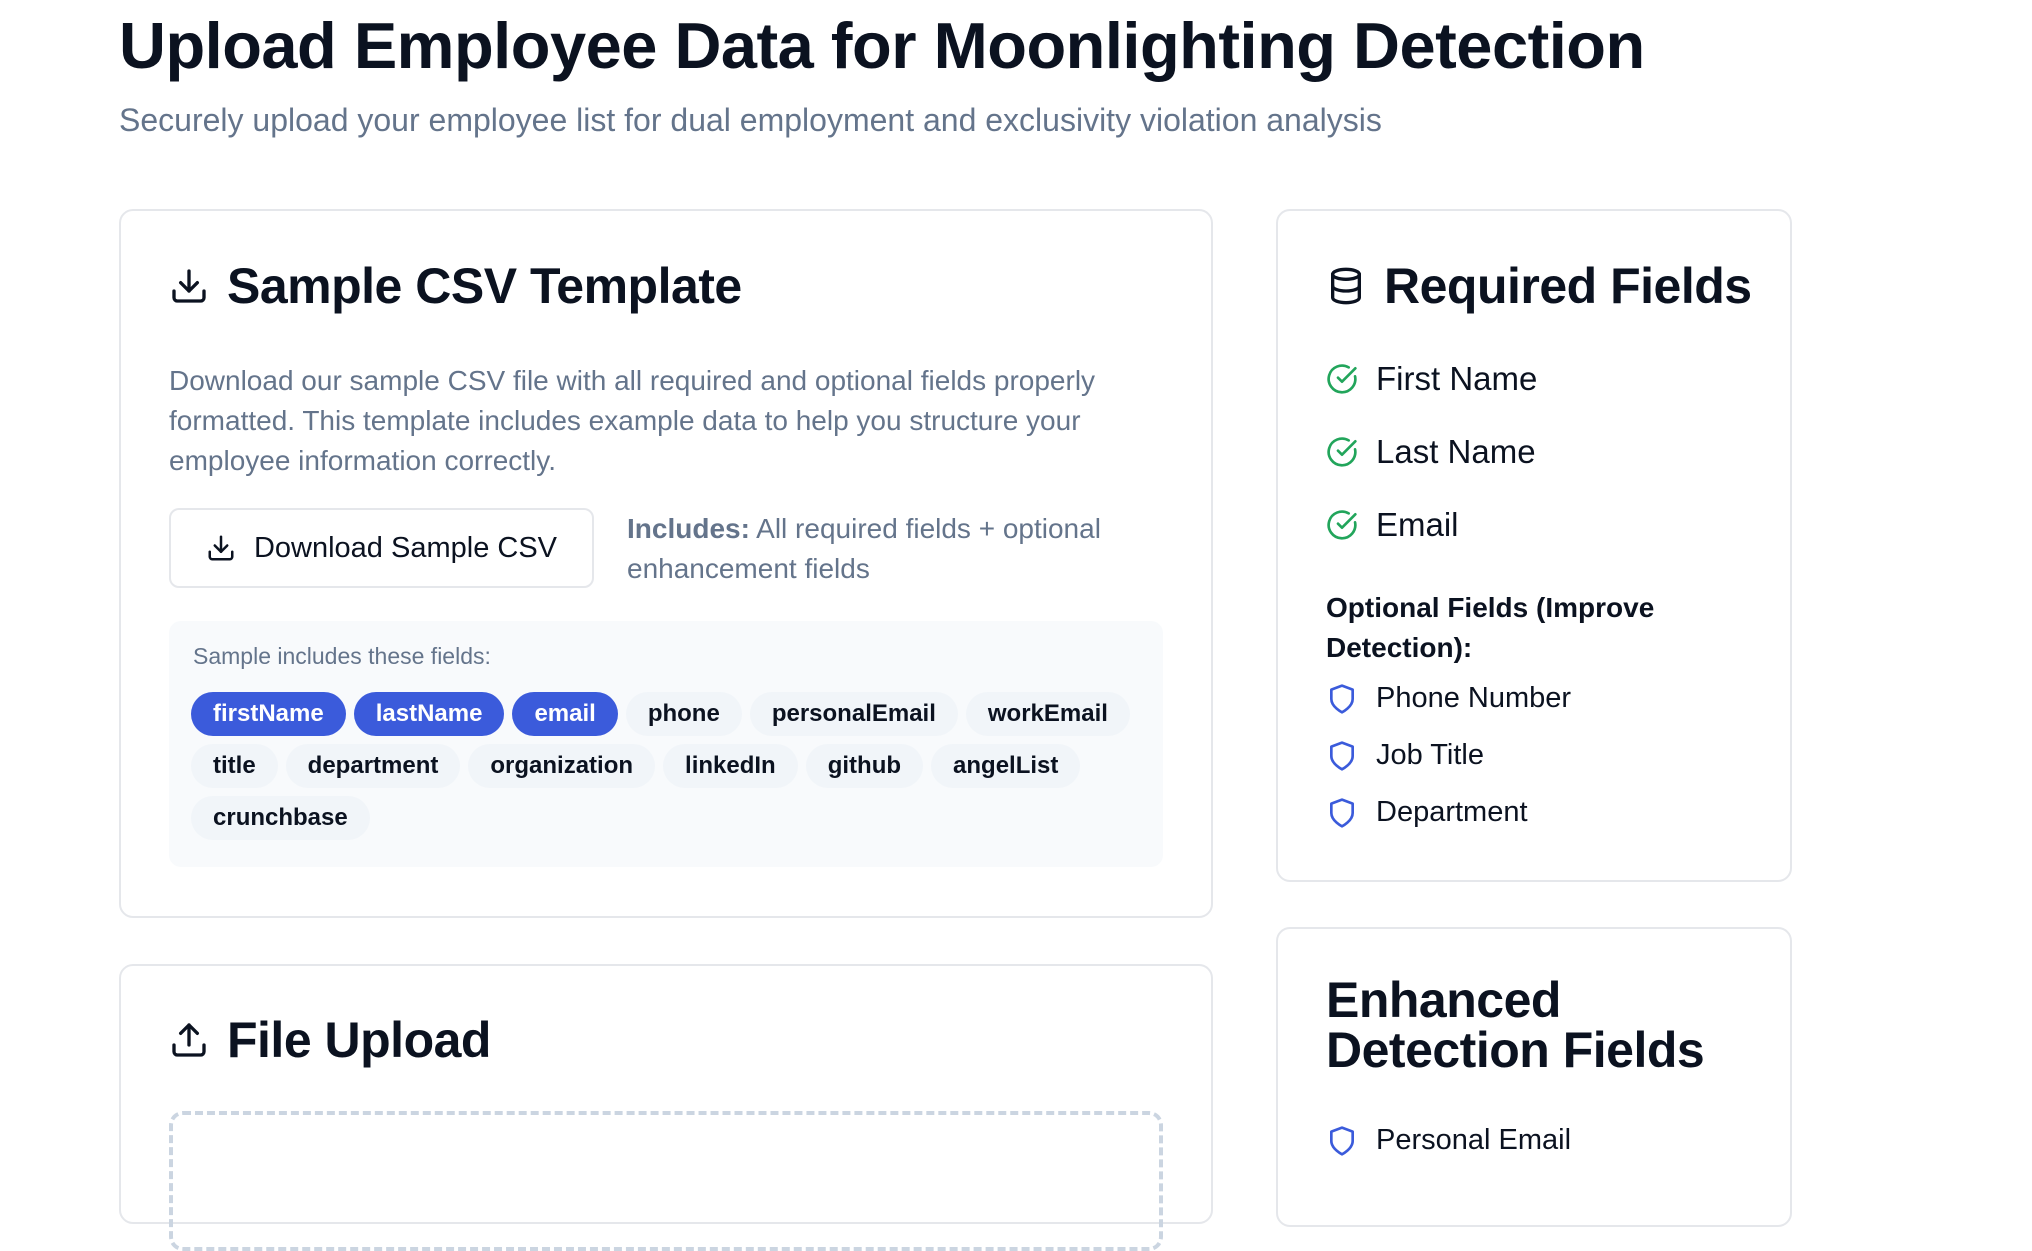 The width and height of the screenshot is (2032, 1251). I want to click on file-dropzone, so click(666, 1181).